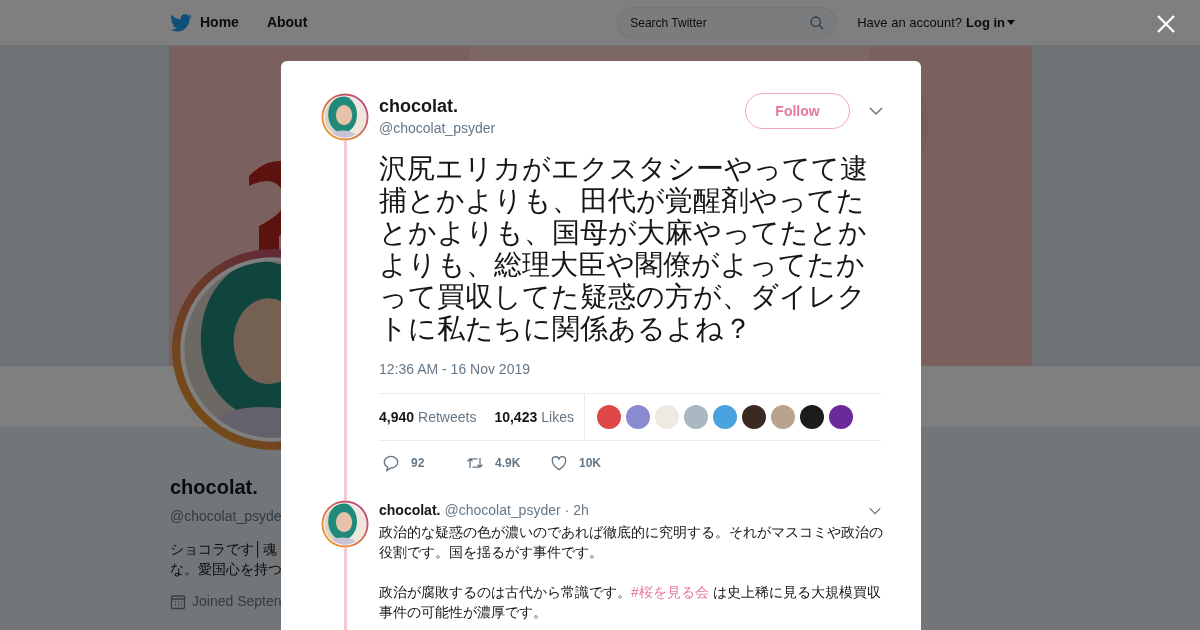 The width and height of the screenshot is (1200, 630). I want to click on reply-author-handle: @chocolat_psyder, so click(502, 510).